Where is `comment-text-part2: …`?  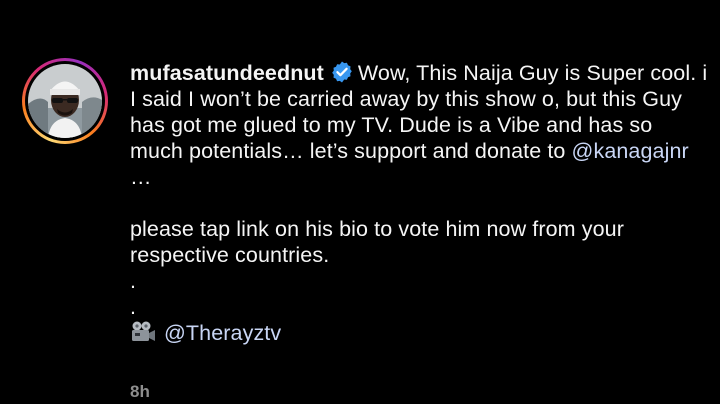 comment-text-part2: … is located at coordinates (141, 177).